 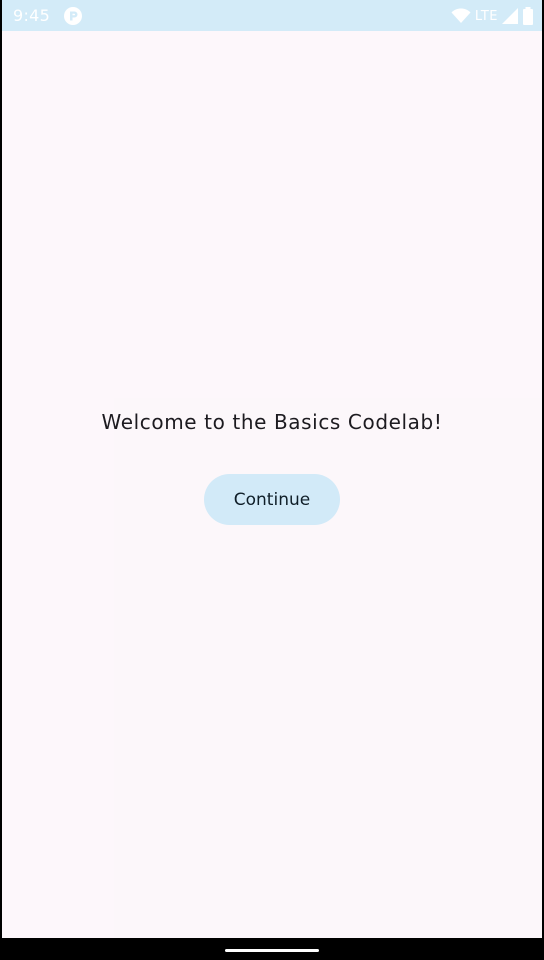 What do you see at coordinates (510, 16) in the screenshot?
I see `signal-icon` at bounding box center [510, 16].